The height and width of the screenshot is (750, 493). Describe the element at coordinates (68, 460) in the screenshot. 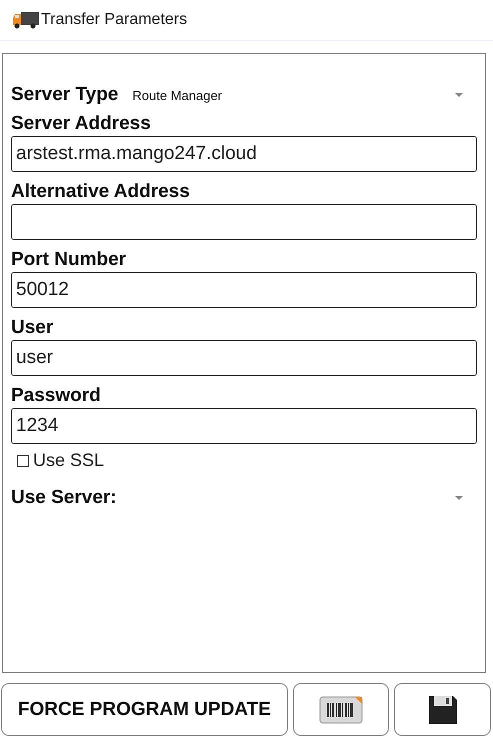

I see `checkbox-label: Use SSL` at that location.